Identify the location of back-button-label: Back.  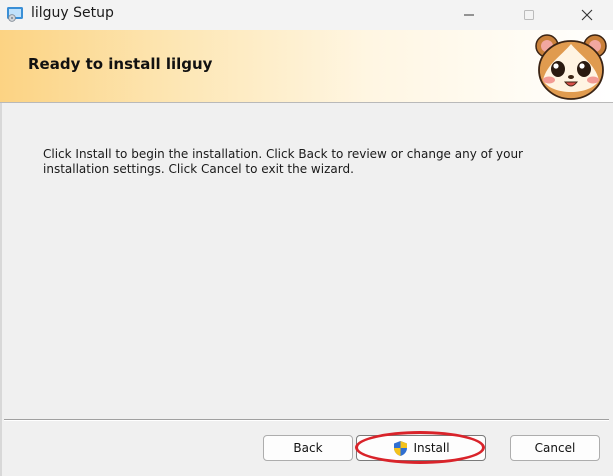
(308, 448).